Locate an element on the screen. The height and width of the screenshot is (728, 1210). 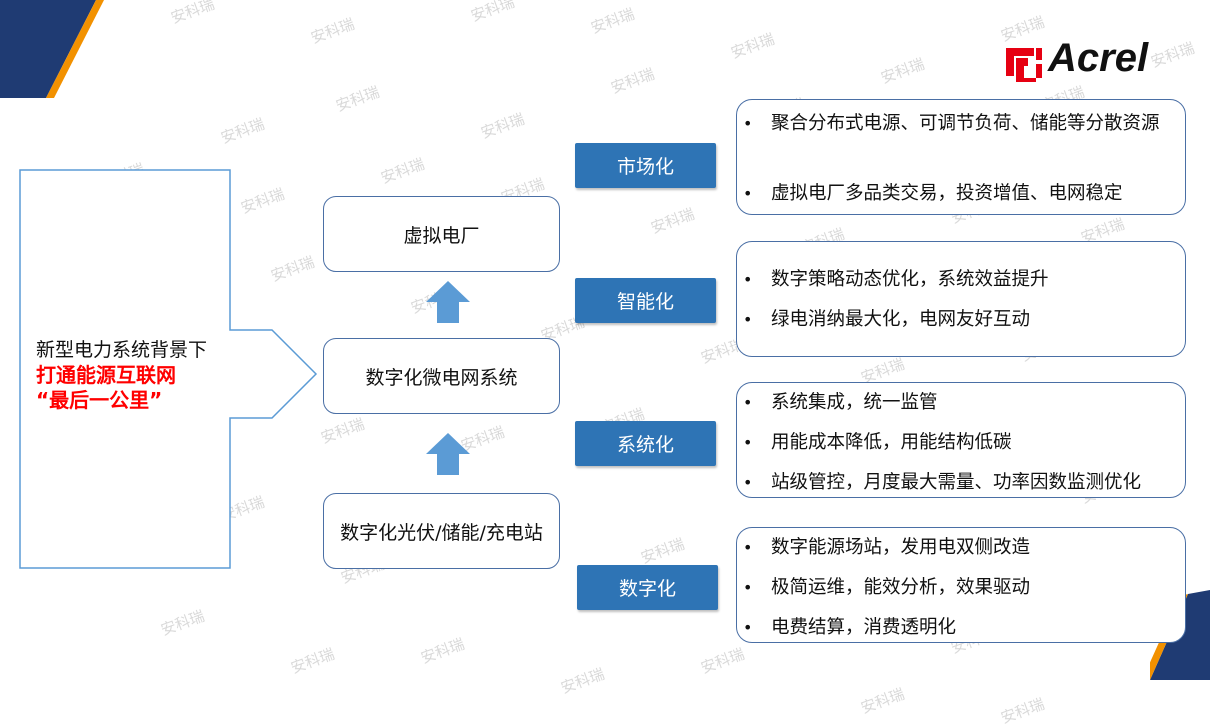
bullet-text: 极简运维，能效分析，效果驱动 is located at coordinates (901, 587).